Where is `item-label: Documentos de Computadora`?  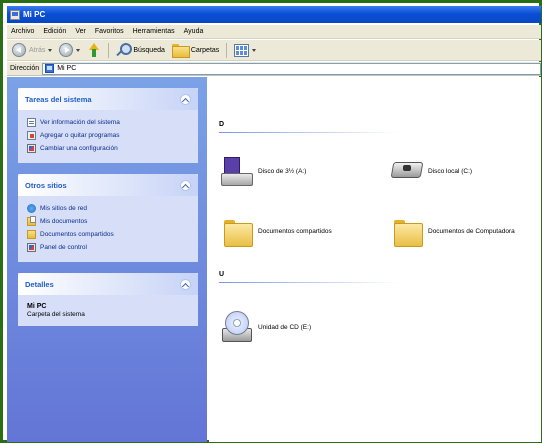 item-label: Documentos de Computadora is located at coordinates (471, 231).